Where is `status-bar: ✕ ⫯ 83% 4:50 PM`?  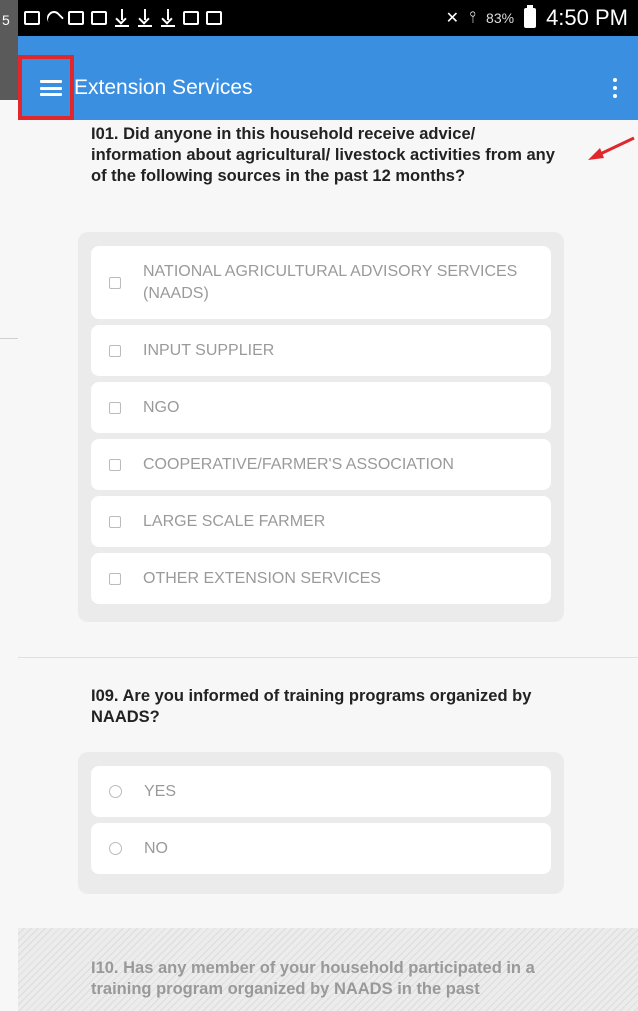
status-bar: ✕ ⫯ 83% 4:50 PM is located at coordinates (328, 18).